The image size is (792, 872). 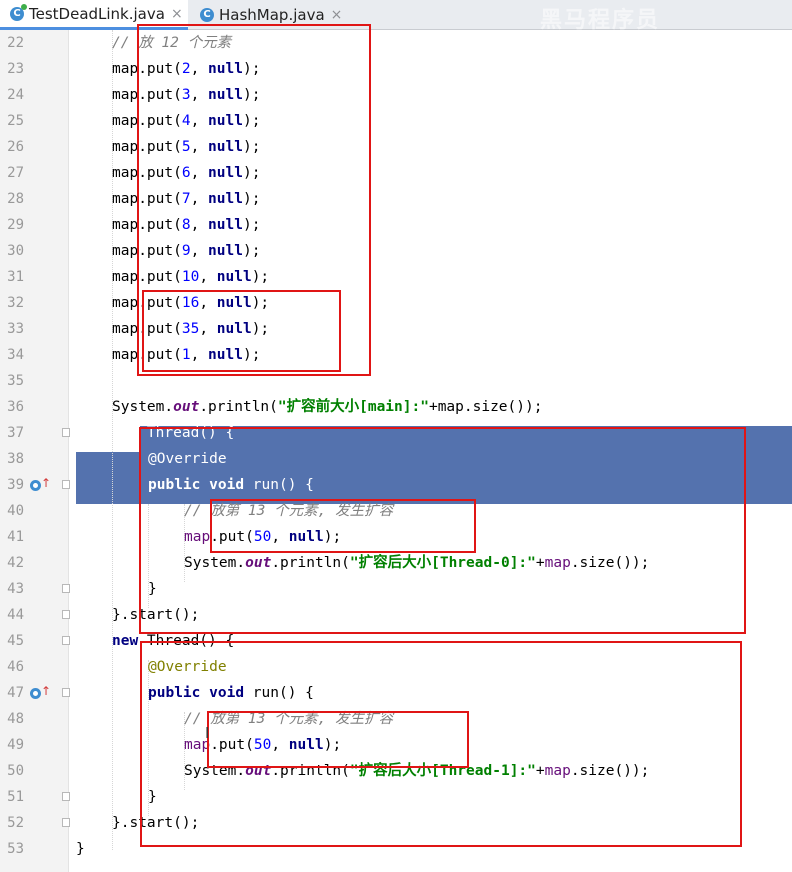 I want to click on line-number: 22, so click(x=15, y=43).